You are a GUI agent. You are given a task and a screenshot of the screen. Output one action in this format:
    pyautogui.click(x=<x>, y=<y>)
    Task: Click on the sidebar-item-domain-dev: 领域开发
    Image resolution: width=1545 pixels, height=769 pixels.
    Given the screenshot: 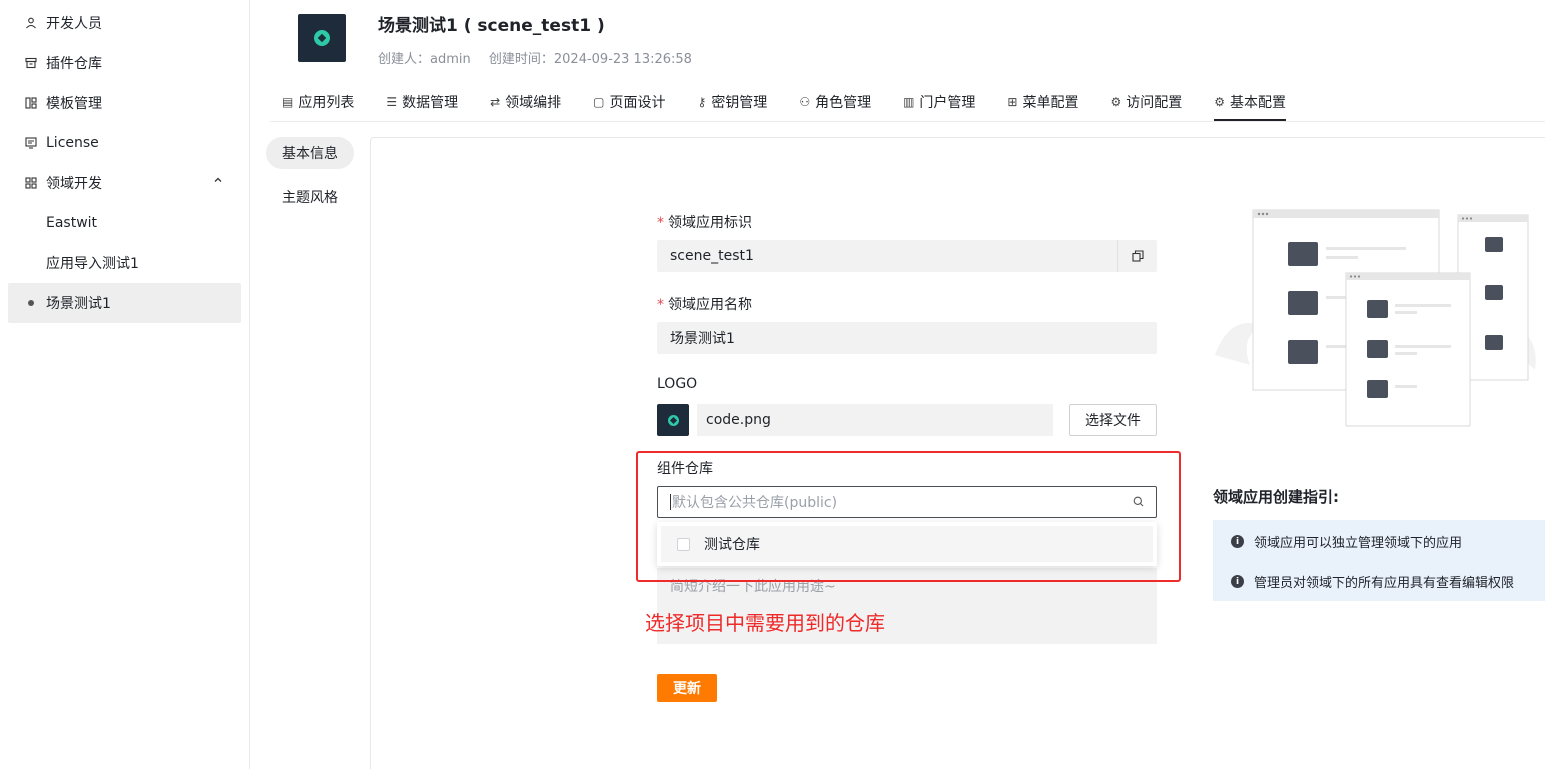 What is the action you would take?
    pyautogui.click(x=124, y=183)
    